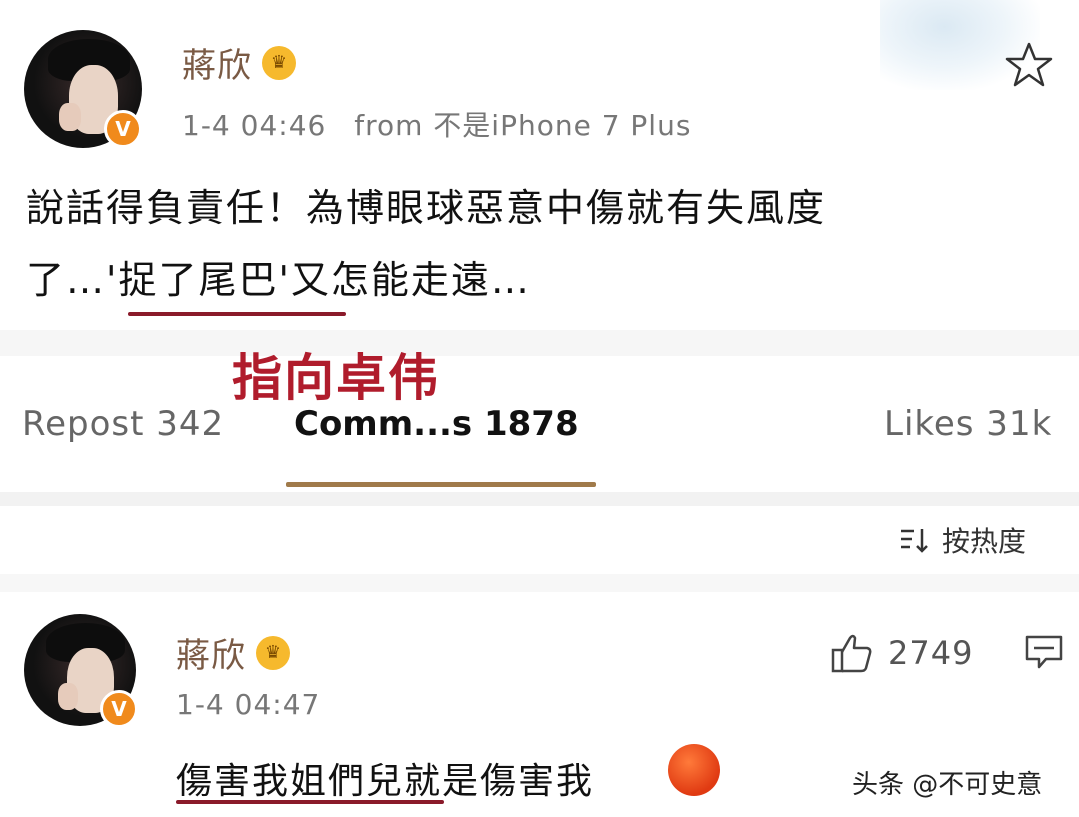 The height and width of the screenshot is (817, 1079). What do you see at coordinates (385, 781) in the screenshot?
I see `comment-text: 傷害我姐們兒就是傷害我` at bounding box center [385, 781].